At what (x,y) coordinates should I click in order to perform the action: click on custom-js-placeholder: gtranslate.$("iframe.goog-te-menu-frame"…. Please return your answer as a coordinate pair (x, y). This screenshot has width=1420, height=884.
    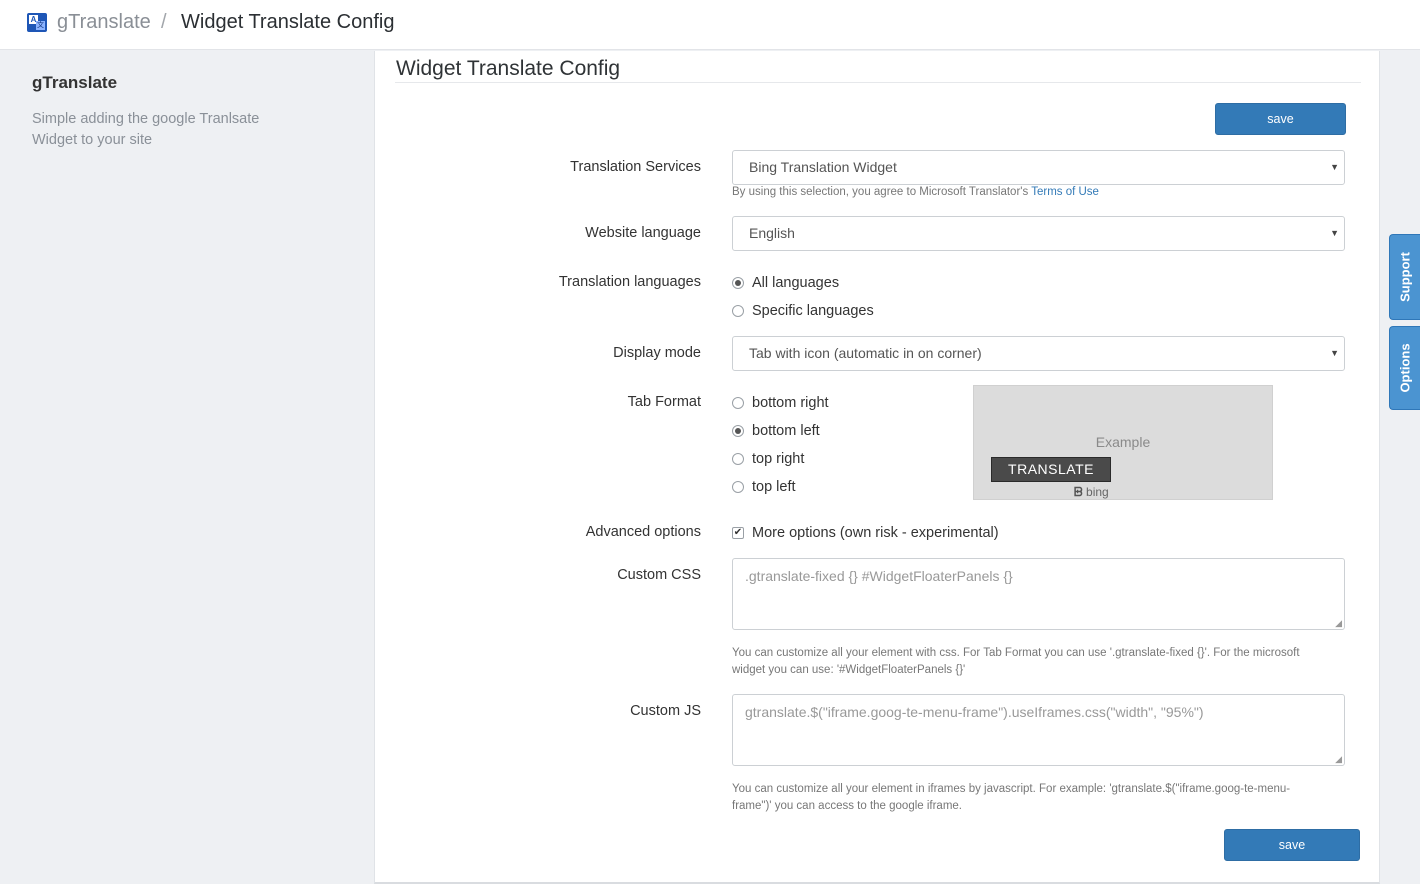
    Looking at the image, I should click on (974, 712).